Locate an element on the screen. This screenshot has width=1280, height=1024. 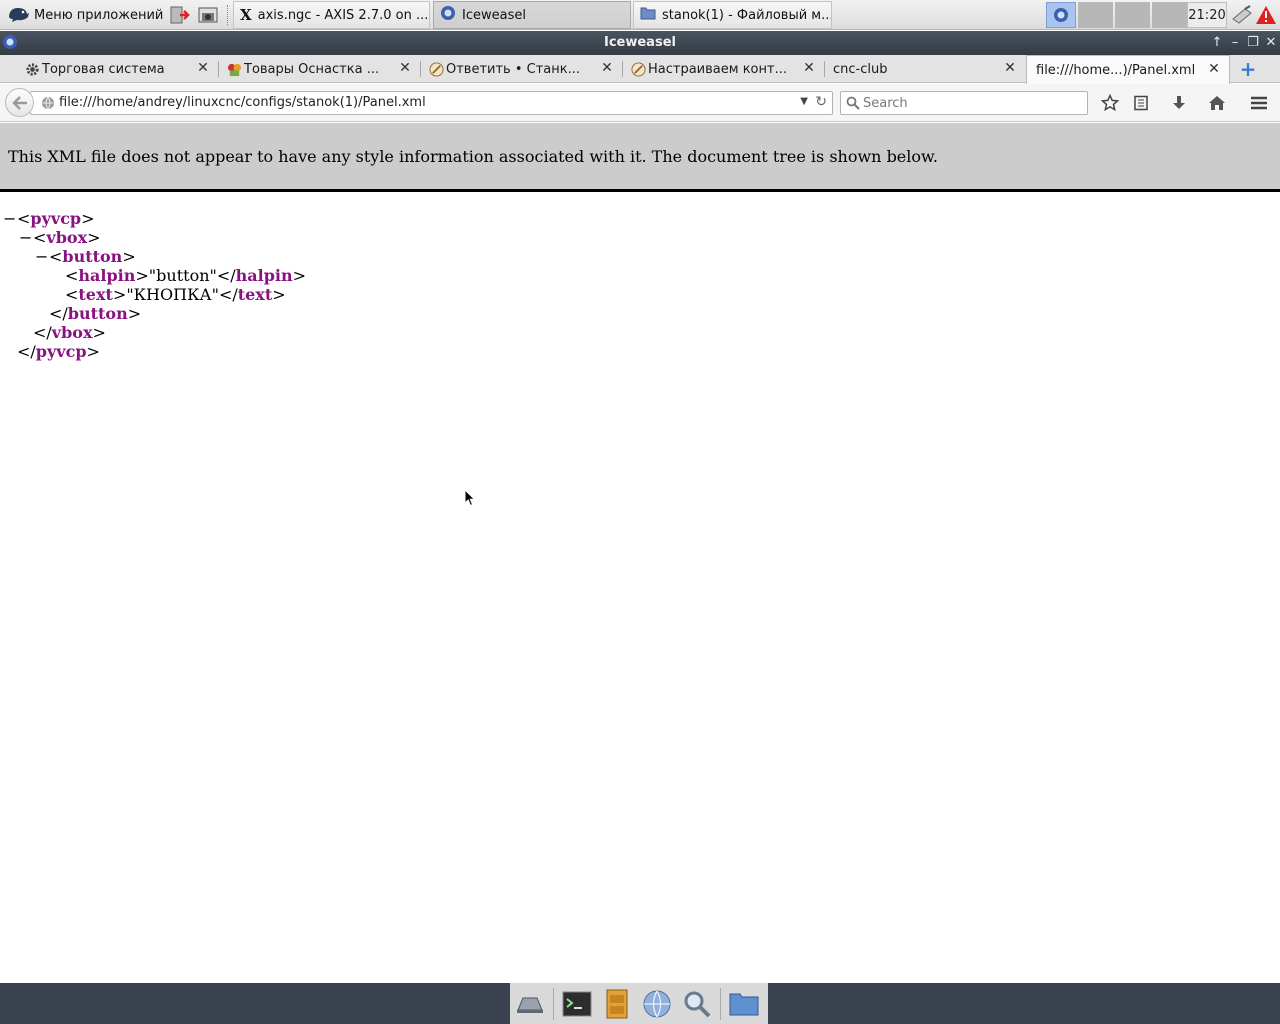
collapse-toggle-button: − is located at coordinates (41, 256).